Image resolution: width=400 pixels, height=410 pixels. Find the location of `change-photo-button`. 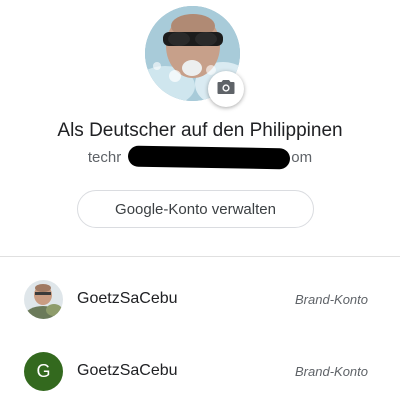

change-photo-button is located at coordinates (226, 89).